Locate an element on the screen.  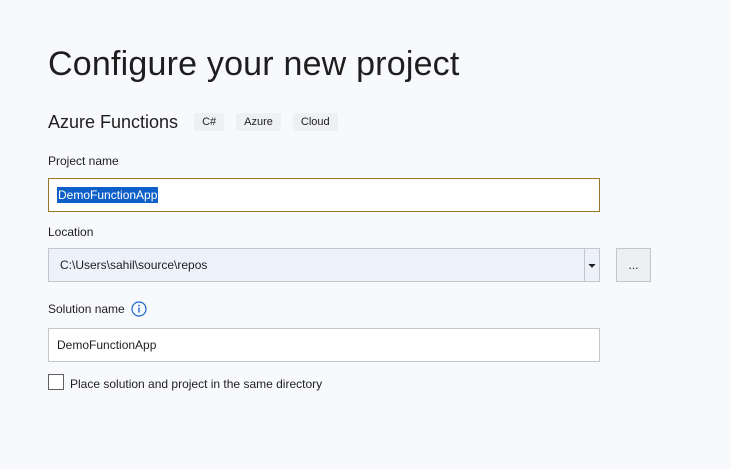
location-label: Location is located at coordinates (71, 232).